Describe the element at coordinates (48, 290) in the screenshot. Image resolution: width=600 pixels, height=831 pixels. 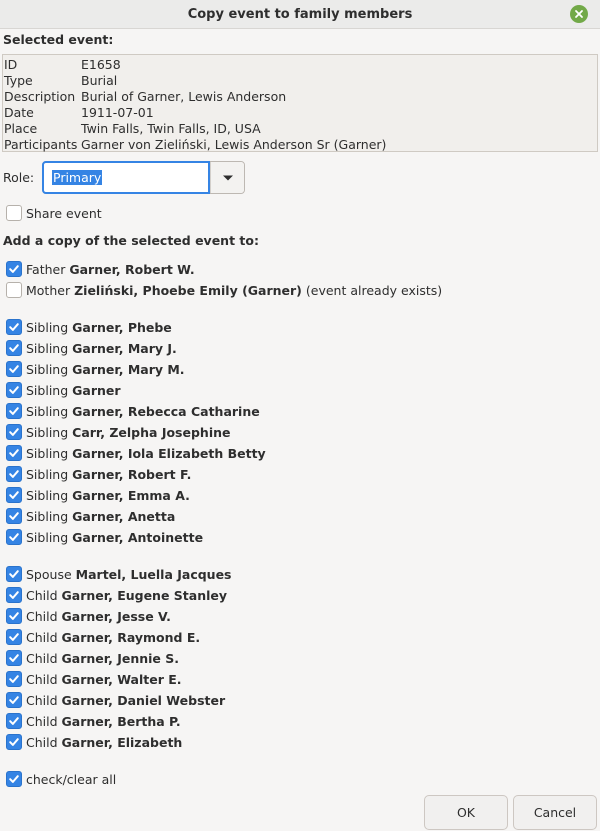
I see `member-relation: Mother` at that location.